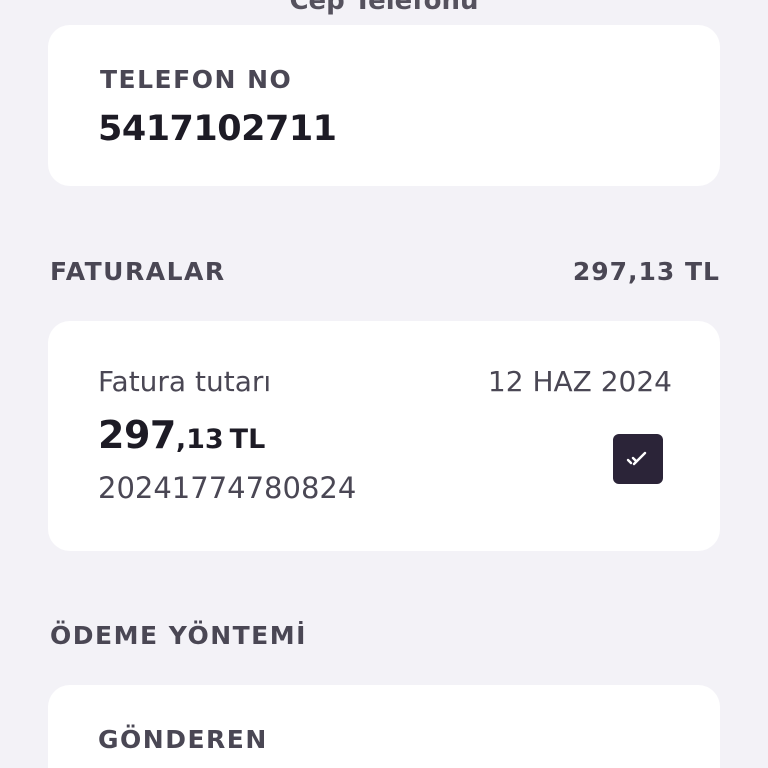 The height and width of the screenshot is (768, 768). Describe the element at coordinates (183, 739) in the screenshot. I see `sender-label: GÖNDEREN` at that location.